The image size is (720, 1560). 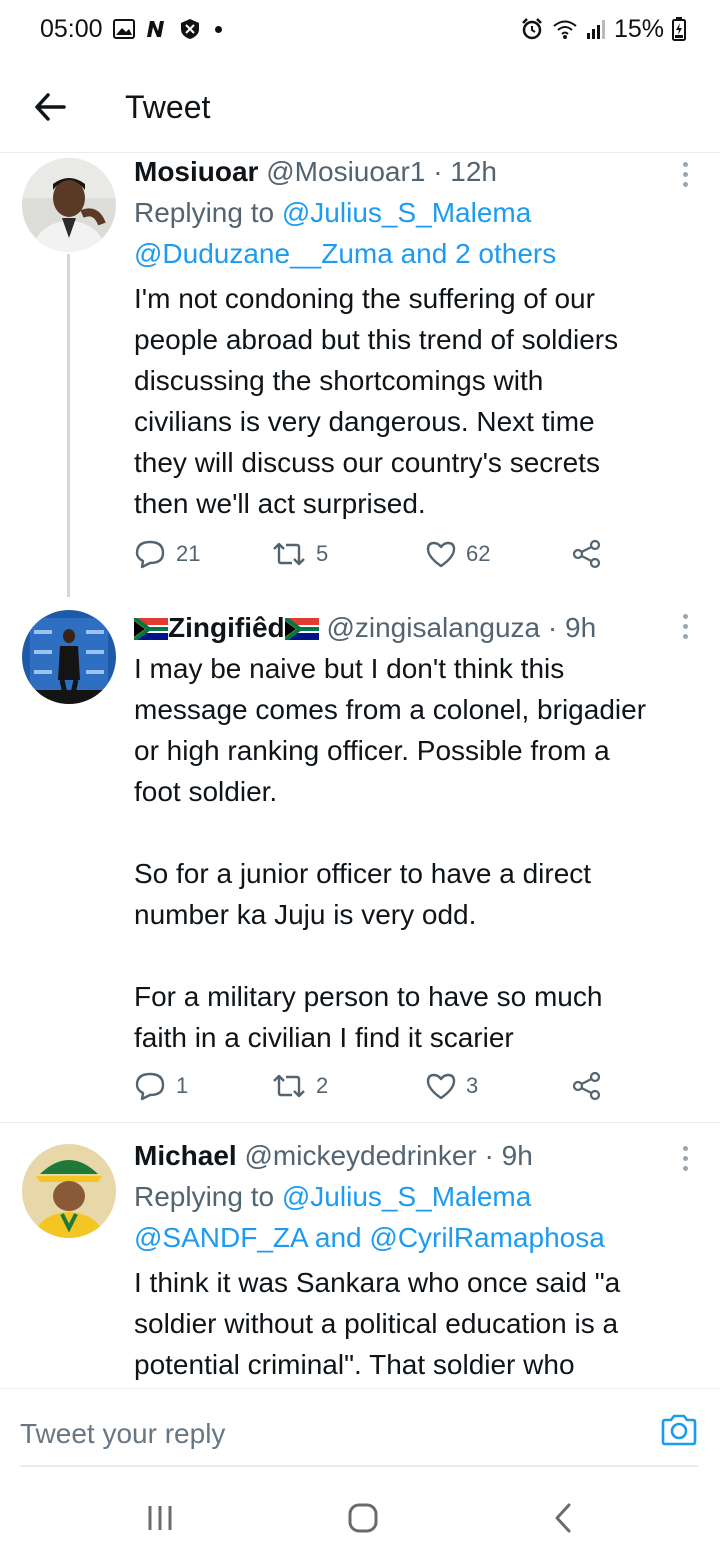 I want to click on like-count: 62, so click(x=478, y=553).